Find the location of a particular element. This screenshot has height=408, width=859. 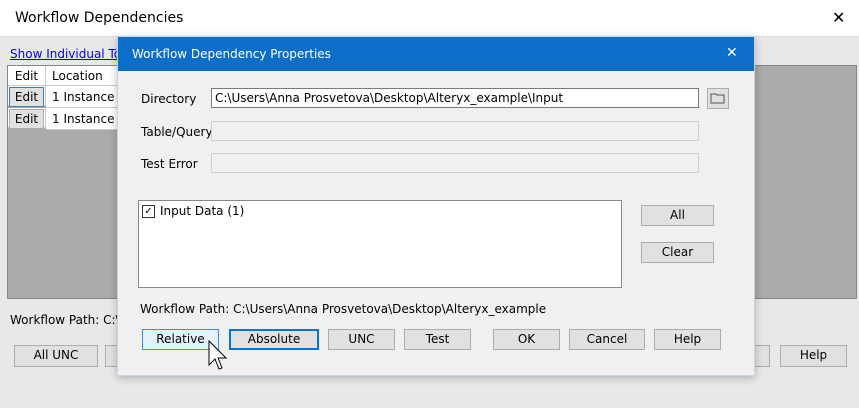

folder-icon is located at coordinates (717, 98).